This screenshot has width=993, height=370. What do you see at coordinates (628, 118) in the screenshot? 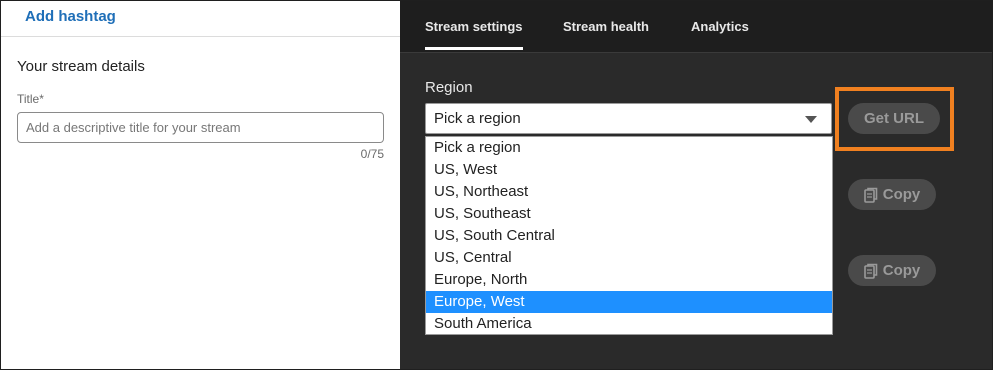
I see `region-select: Pick a region` at bounding box center [628, 118].